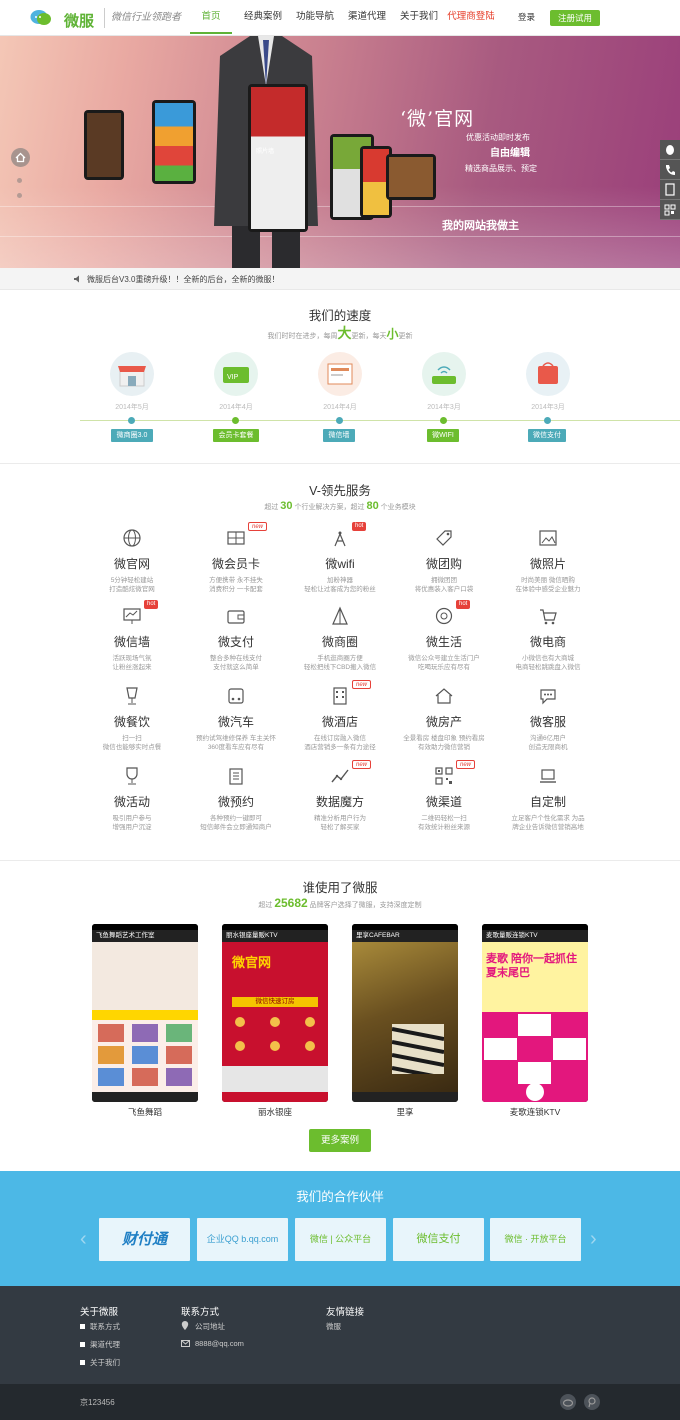 The width and height of the screenshot is (680, 1420). What do you see at coordinates (547, 435) in the screenshot?
I see `timeline-tag: 微信支付` at bounding box center [547, 435].